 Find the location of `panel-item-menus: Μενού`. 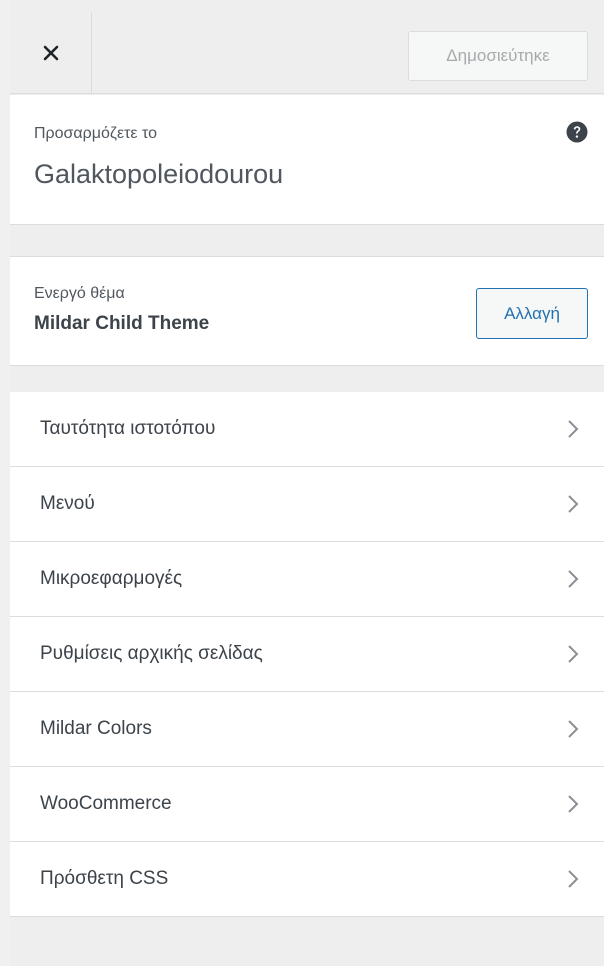

panel-item-menus: Μενού is located at coordinates (307, 504).